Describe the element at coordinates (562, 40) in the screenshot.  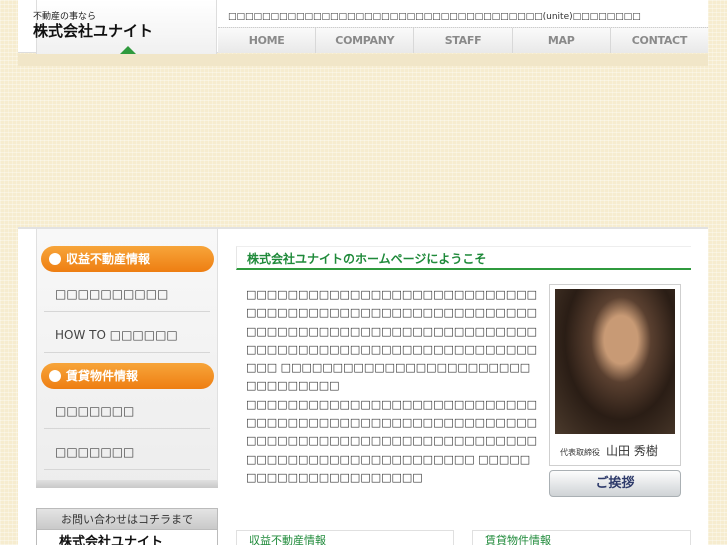
I see `nav-map: MAP` at that location.